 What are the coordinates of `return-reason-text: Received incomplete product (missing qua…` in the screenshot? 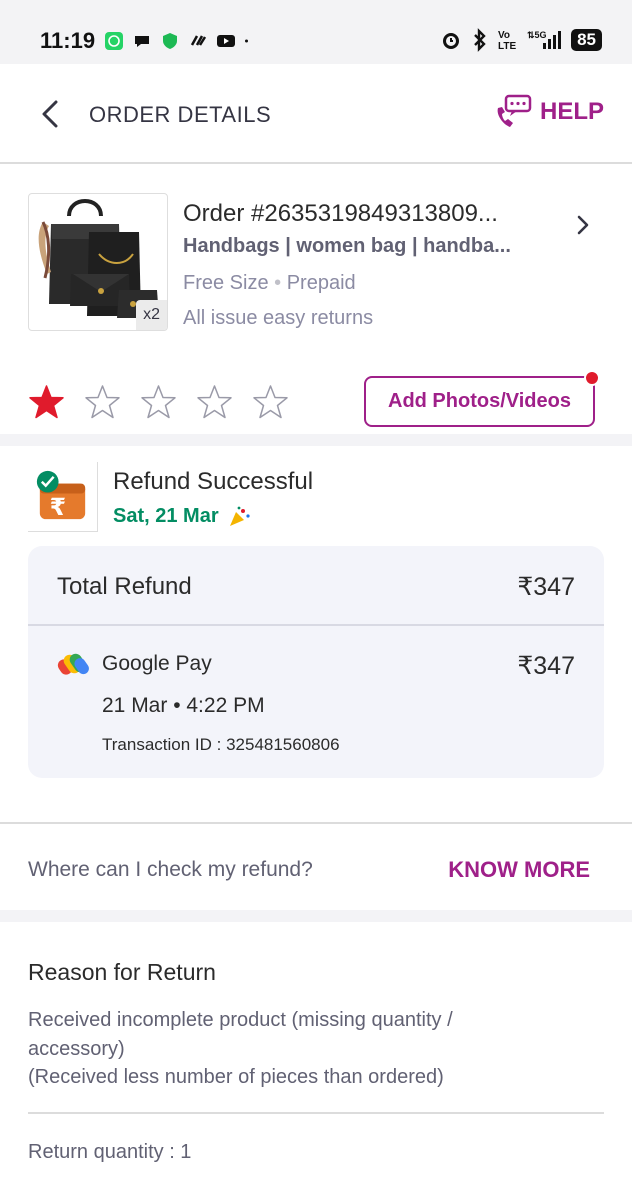 It's located at (240, 1034).